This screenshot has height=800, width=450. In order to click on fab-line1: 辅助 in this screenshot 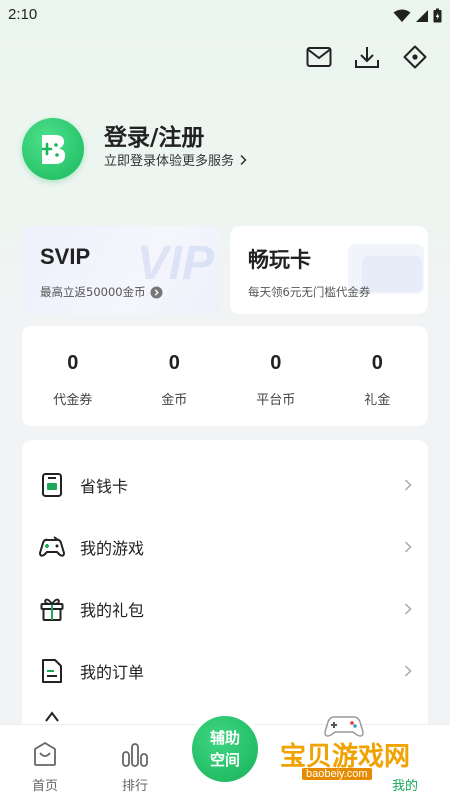, I will do `click(224, 738)`.